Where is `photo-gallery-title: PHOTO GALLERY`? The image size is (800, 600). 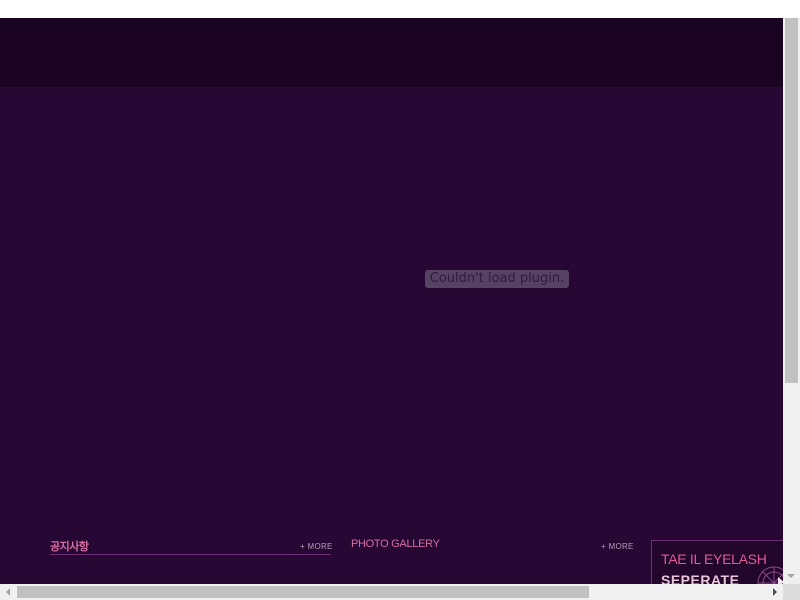 photo-gallery-title: PHOTO GALLERY is located at coordinates (395, 544).